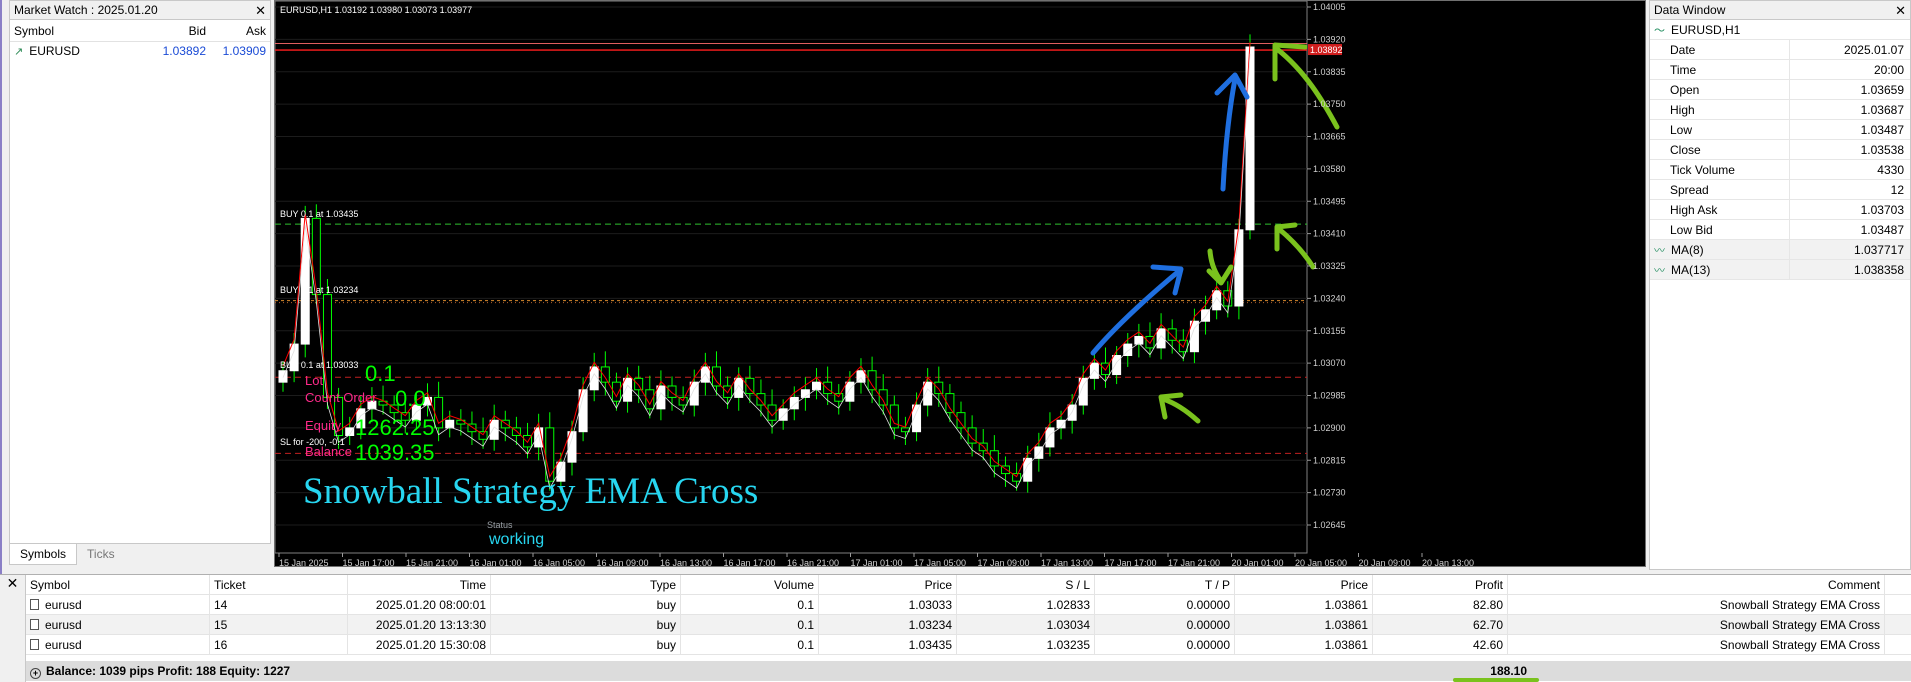  Describe the element at coordinates (4, 288) in the screenshot. I see `left-edge-strip` at that location.